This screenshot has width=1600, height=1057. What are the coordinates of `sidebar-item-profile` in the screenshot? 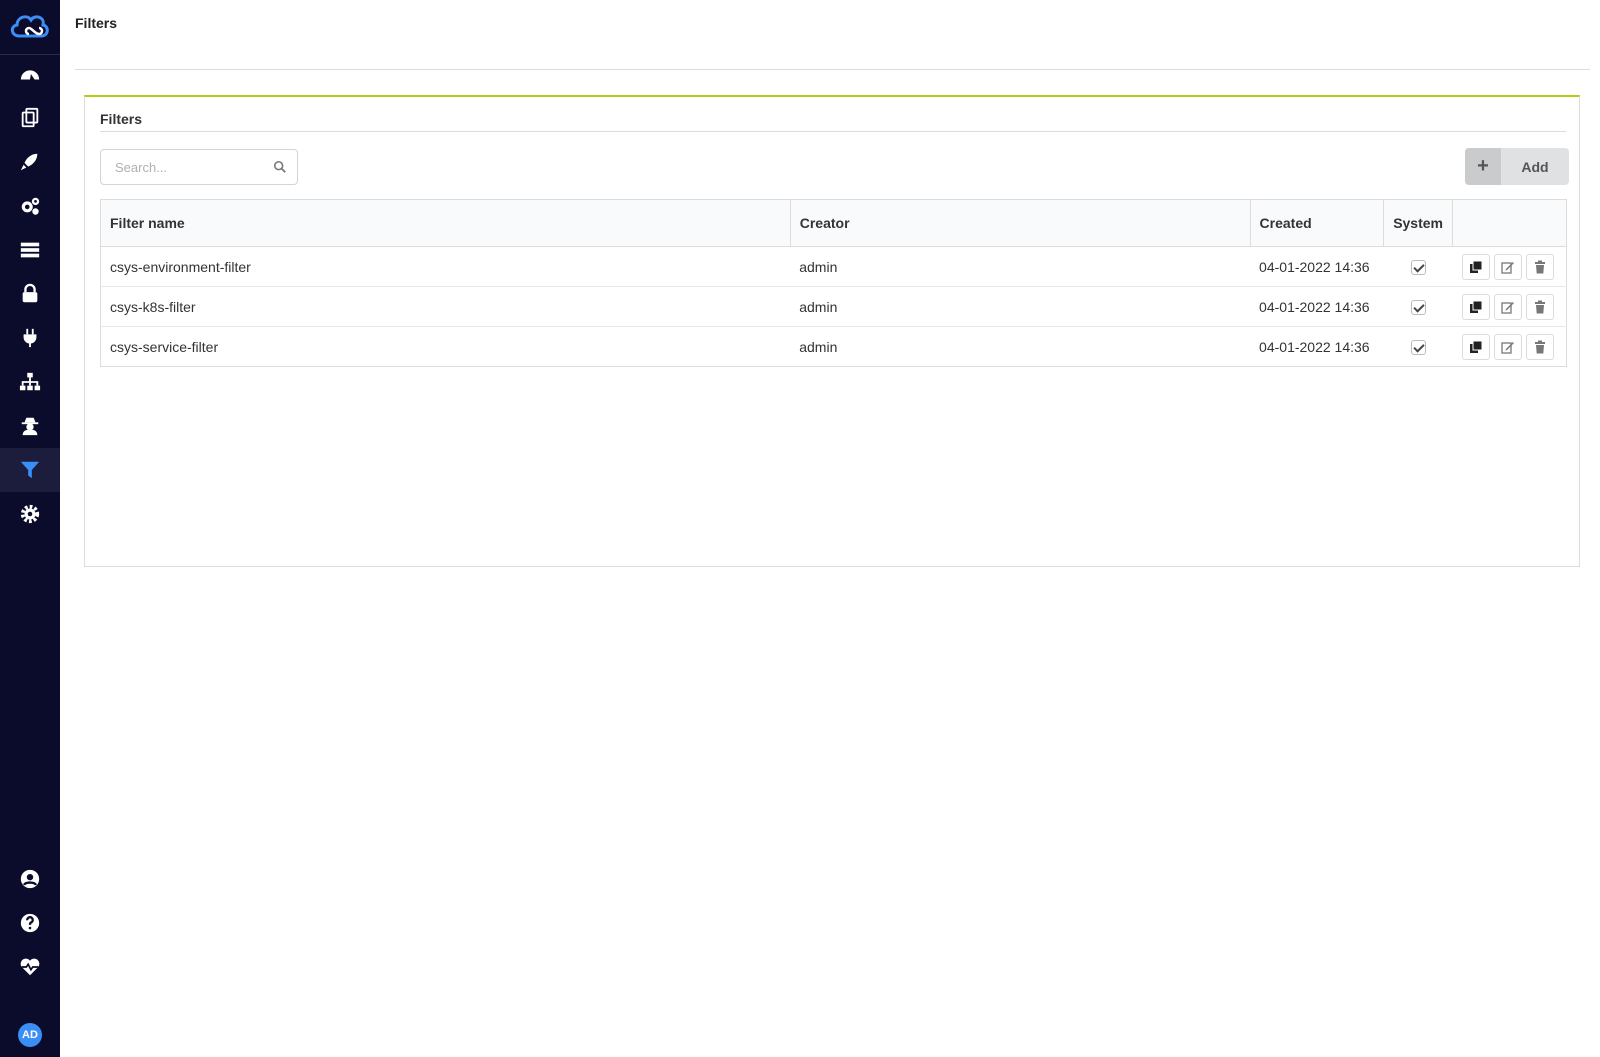 It's located at (30, 879).